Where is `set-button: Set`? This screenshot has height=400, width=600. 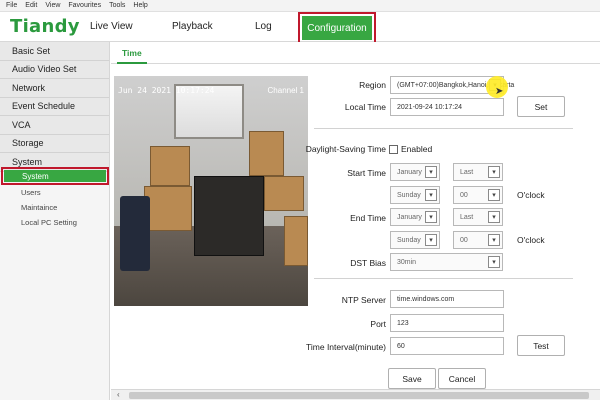 set-button: Set is located at coordinates (541, 106).